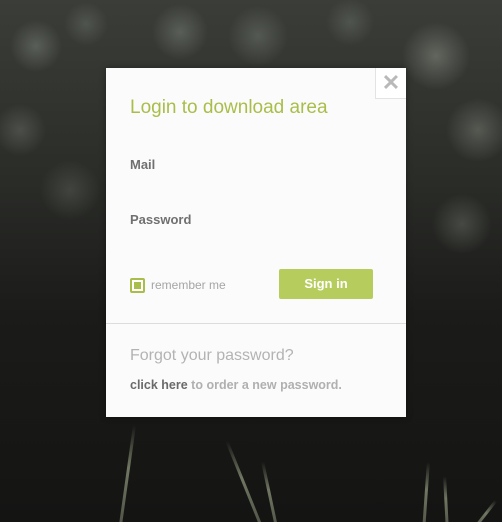 This screenshot has height=522, width=502. What do you see at coordinates (303, 166) in the screenshot?
I see `mail-input` at bounding box center [303, 166].